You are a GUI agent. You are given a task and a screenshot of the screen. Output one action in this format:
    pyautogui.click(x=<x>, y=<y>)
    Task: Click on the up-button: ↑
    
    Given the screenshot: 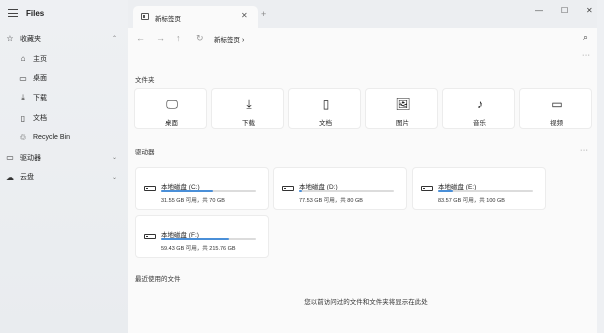 What is the action you would take?
    pyautogui.click(x=178, y=38)
    